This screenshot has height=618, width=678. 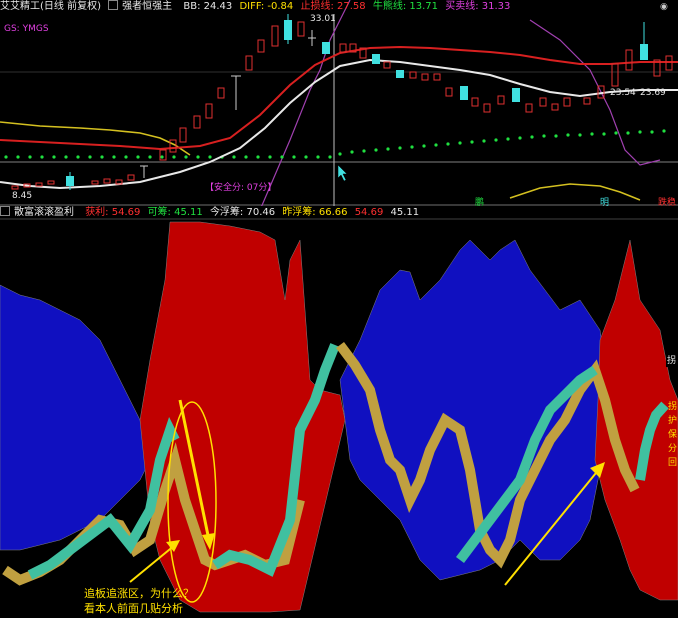 I want to click on today-float-value: 今浮筹: 70.46, so click(x=242, y=212).